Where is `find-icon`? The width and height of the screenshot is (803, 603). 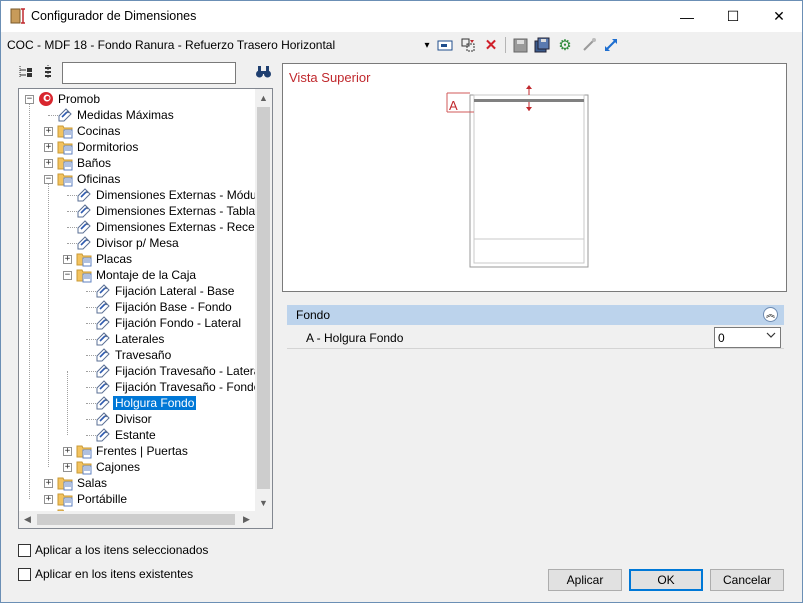
find-icon is located at coordinates (263, 72).